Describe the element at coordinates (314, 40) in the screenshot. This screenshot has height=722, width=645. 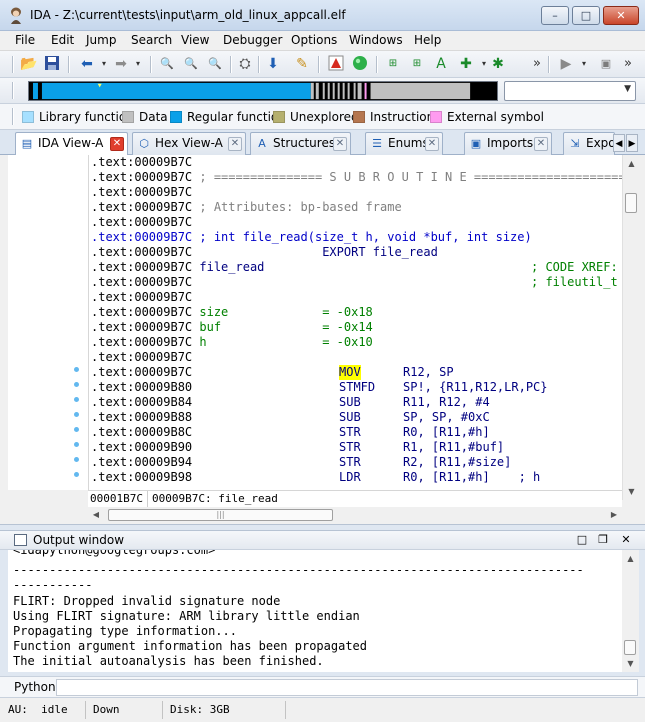
I see `menu-options: Options` at that location.